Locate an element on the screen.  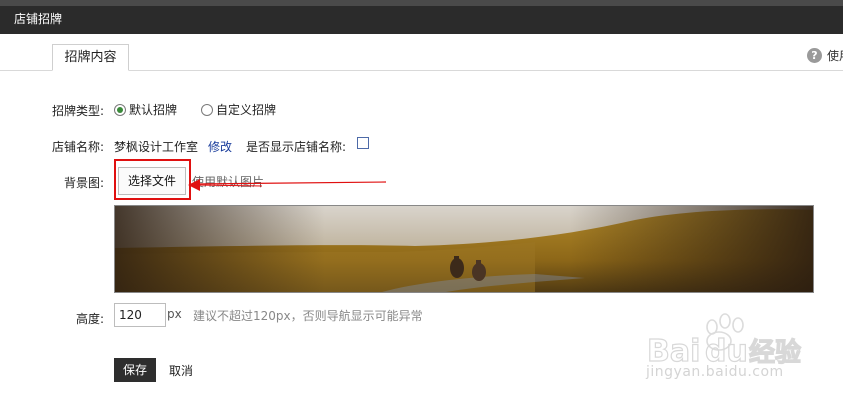
radio-default is located at coordinates (120, 109).